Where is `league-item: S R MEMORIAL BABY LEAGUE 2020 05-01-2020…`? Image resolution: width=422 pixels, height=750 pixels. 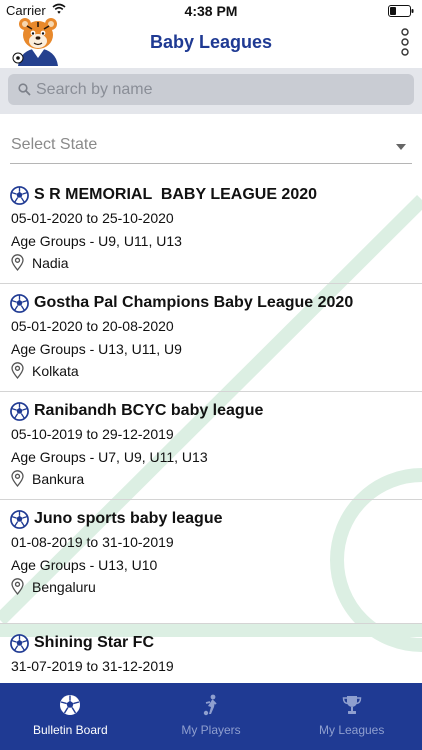 league-item: S R MEMORIAL BABY LEAGUE 2020 05-01-2020… is located at coordinates (211, 230).